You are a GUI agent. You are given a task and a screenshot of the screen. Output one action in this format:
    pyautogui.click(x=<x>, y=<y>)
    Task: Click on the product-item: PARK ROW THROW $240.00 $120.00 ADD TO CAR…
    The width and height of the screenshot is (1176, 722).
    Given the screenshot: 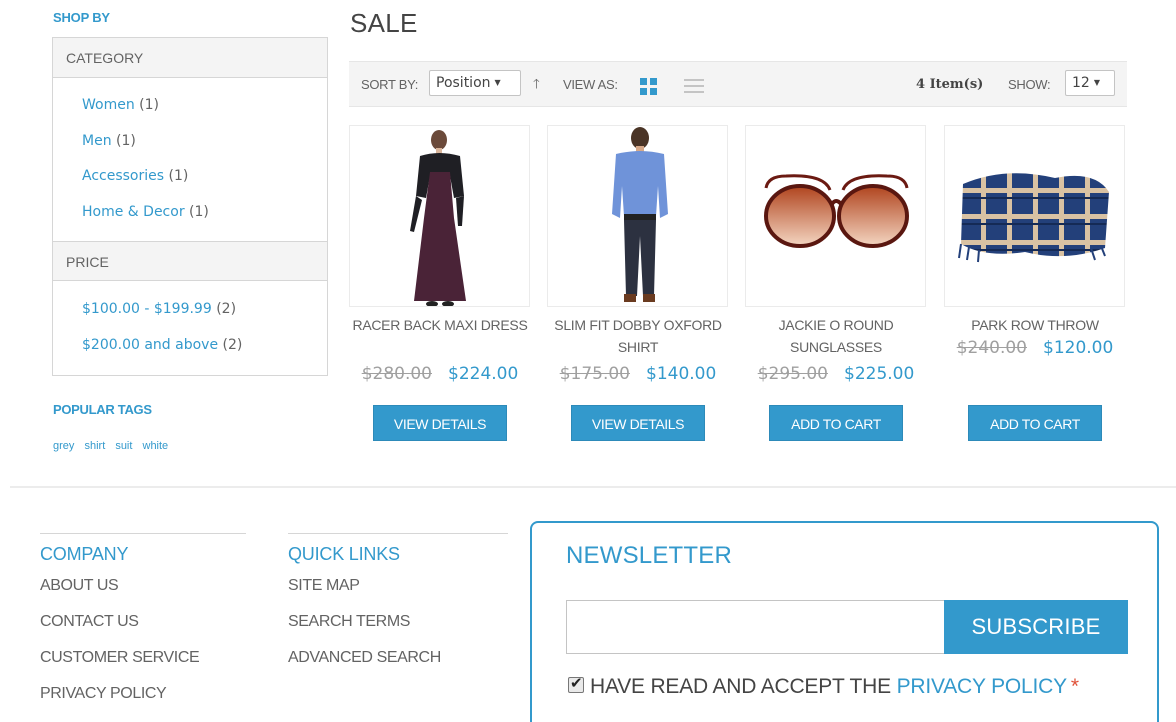 What is the action you would take?
    pyautogui.click(x=1035, y=283)
    